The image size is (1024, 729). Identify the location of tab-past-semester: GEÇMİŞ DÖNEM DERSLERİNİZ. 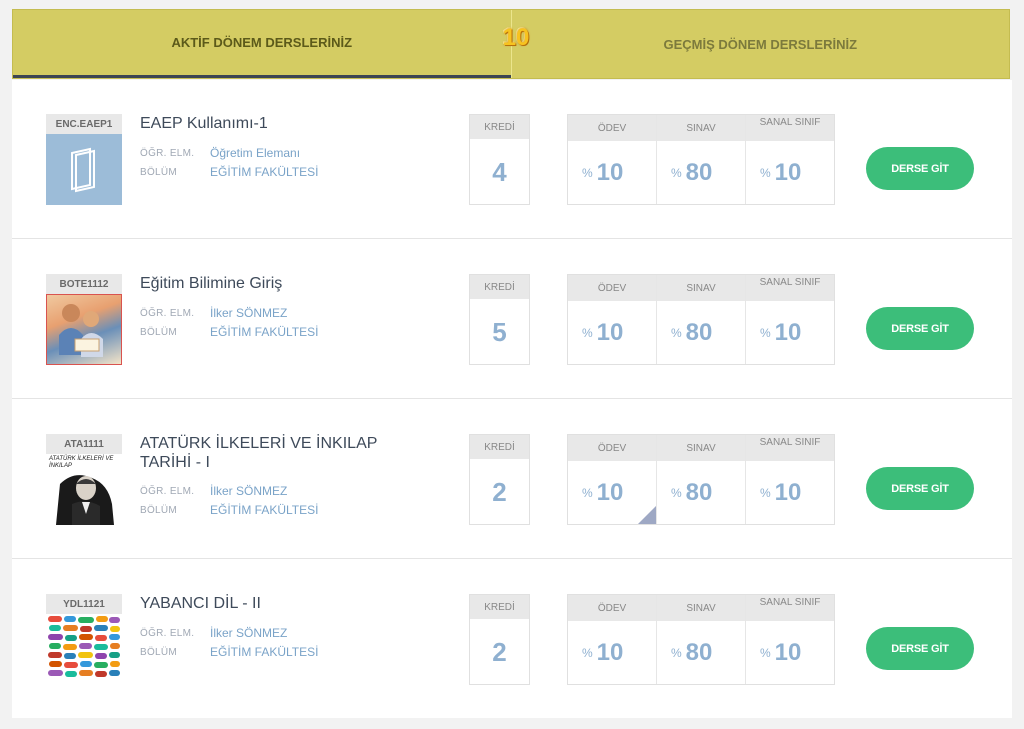
(760, 44).